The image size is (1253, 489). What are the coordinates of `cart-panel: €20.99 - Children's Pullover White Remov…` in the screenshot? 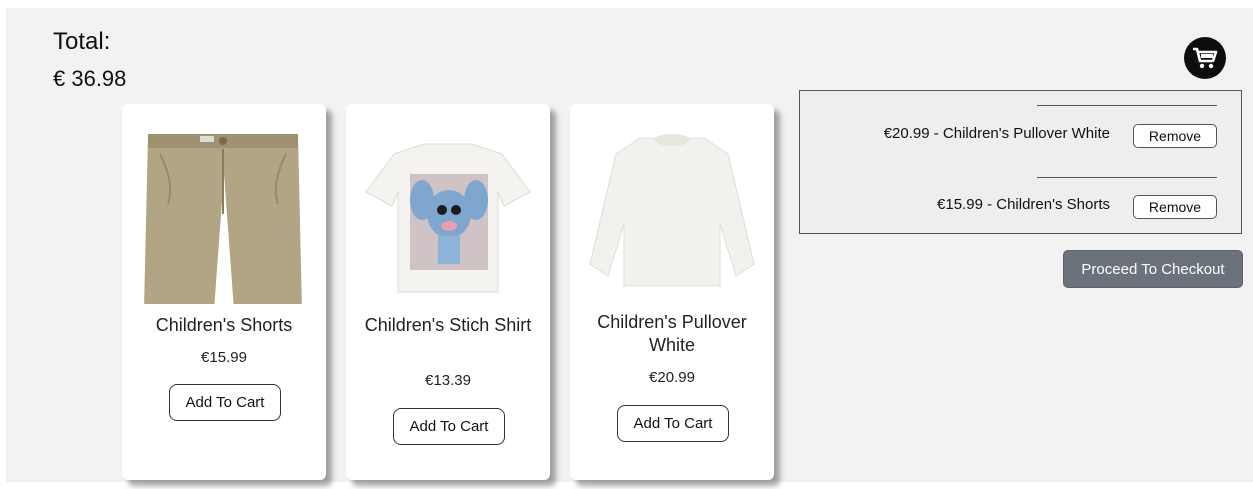 It's located at (1020, 162).